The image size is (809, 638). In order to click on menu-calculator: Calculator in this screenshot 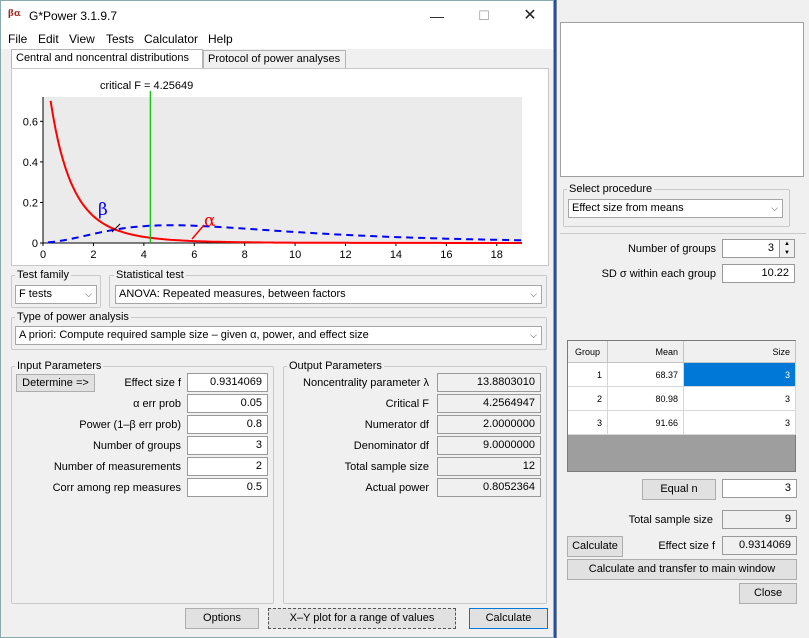, I will do `click(171, 39)`.